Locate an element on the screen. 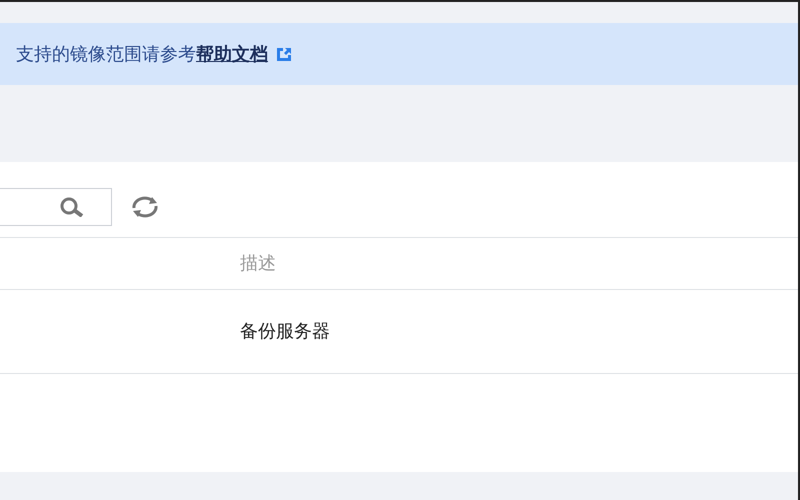  help-link: 帮助文档 is located at coordinates (232, 54).